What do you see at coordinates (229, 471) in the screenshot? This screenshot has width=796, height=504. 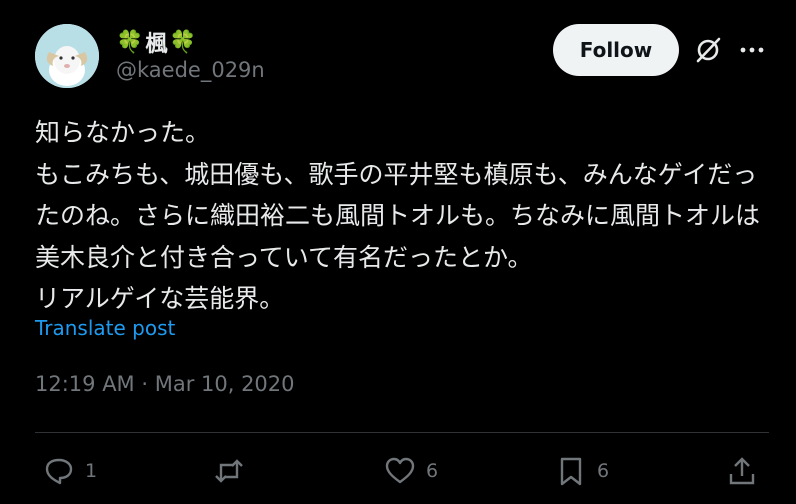 I see `retweet-icon` at bounding box center [229, 471].